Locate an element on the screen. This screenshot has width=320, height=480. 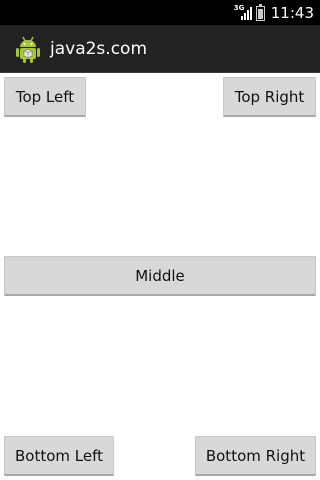
battery-icon is located at coordinates (260, 12).